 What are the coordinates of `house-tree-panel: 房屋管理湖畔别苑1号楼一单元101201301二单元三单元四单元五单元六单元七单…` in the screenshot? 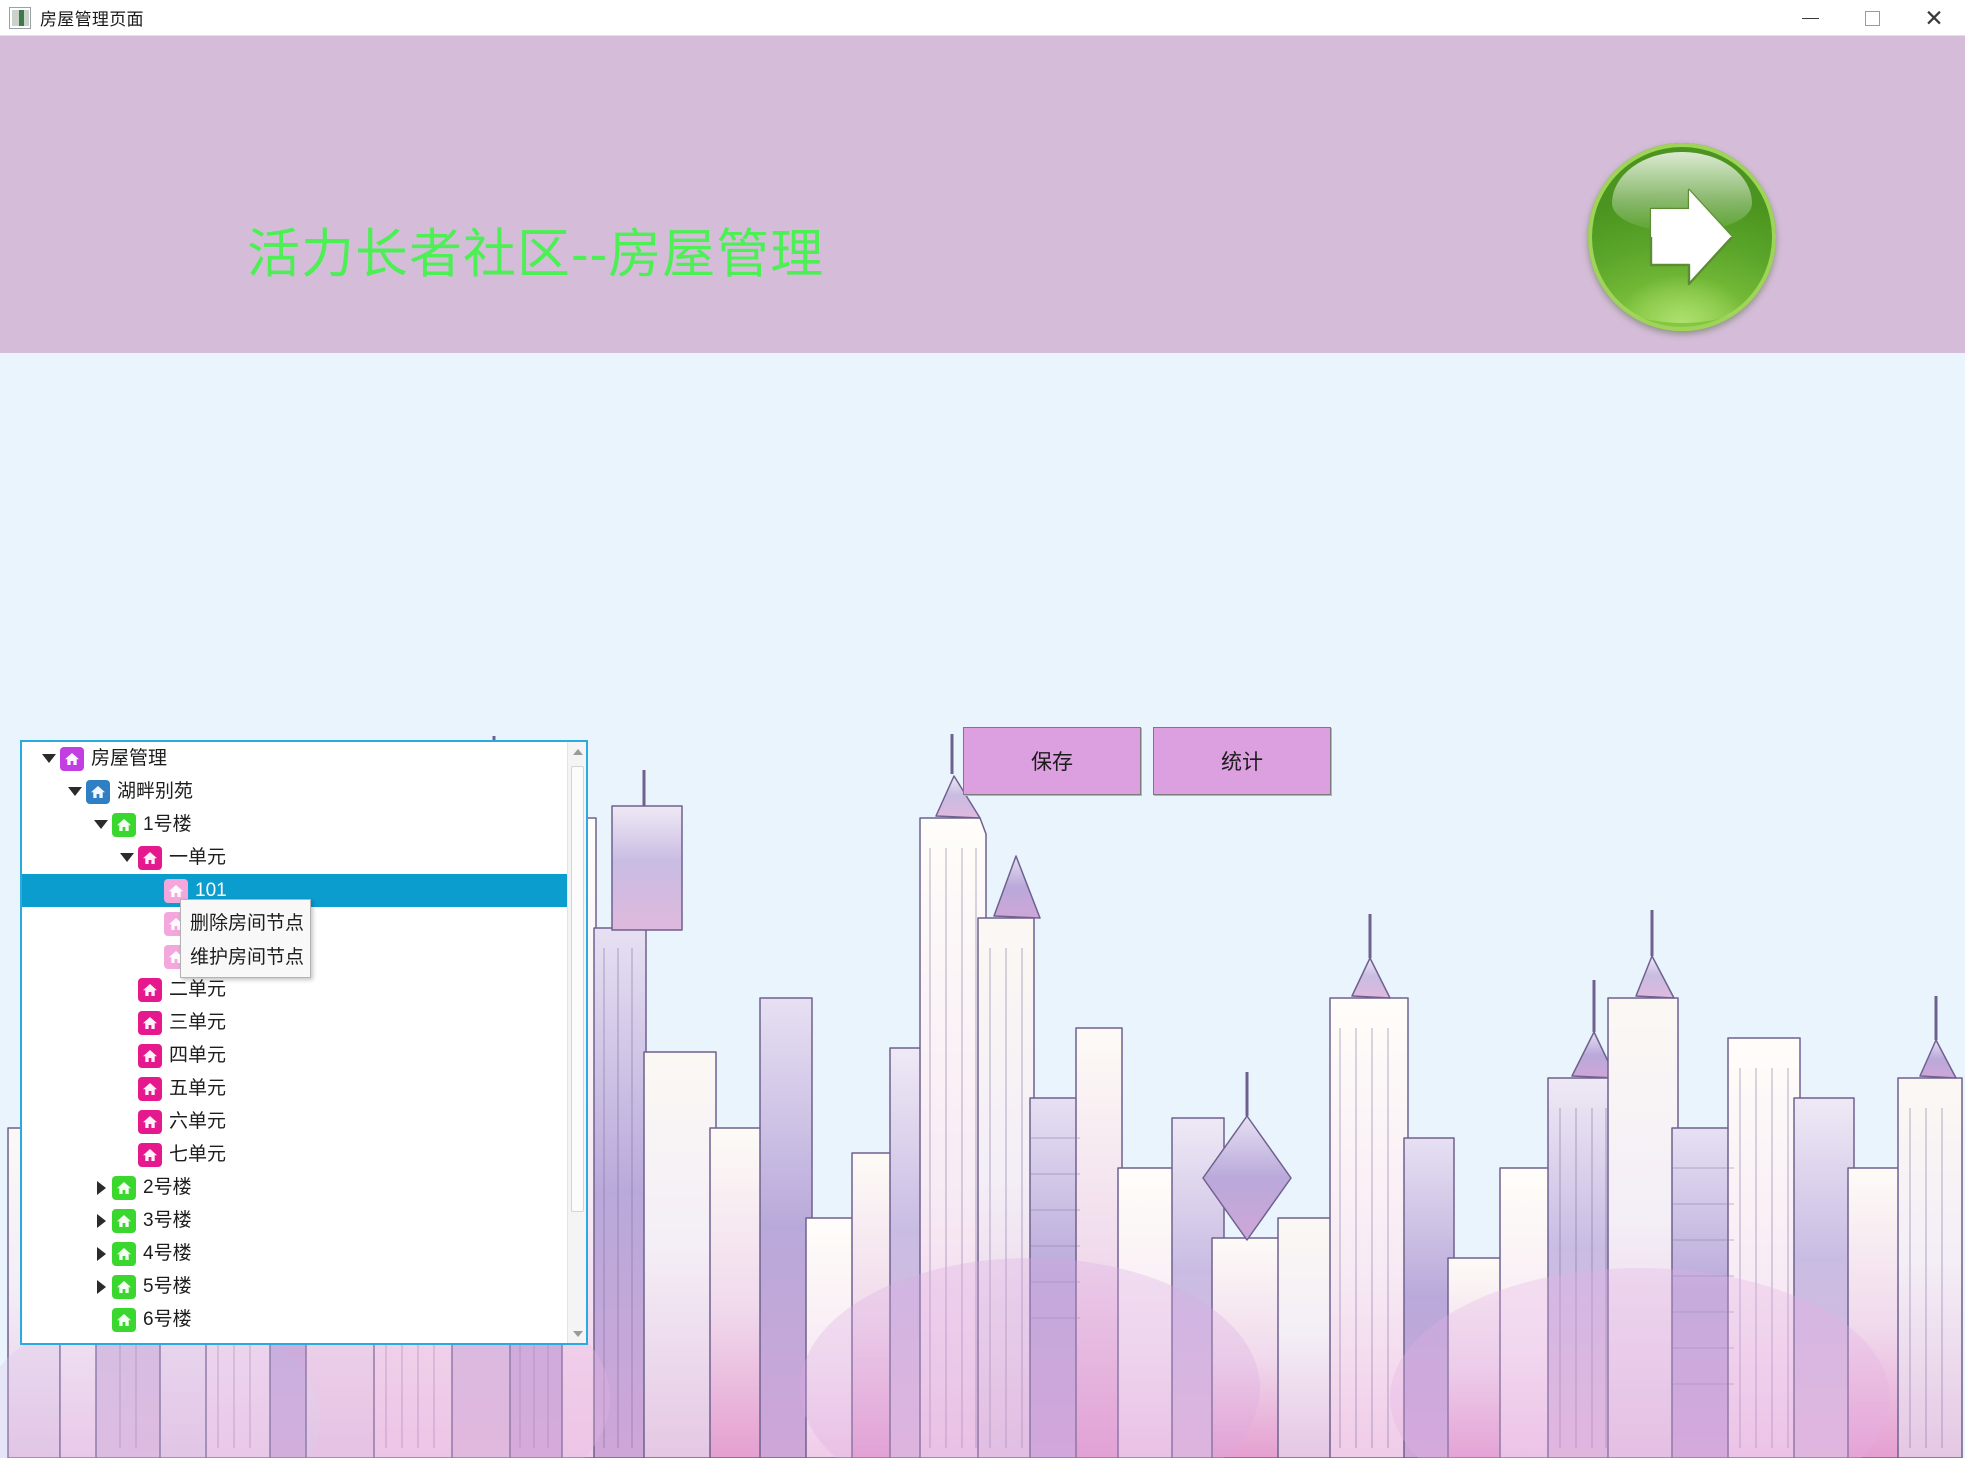 It's located at (304, 1042).